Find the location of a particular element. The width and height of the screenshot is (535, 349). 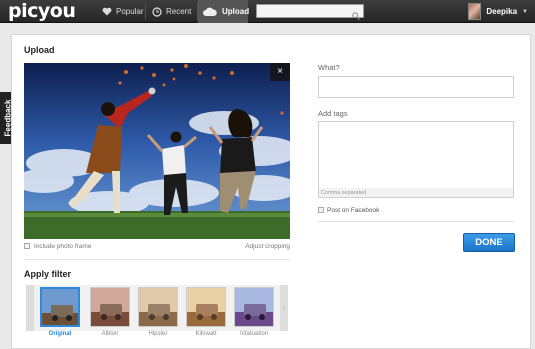

tags-input is located at coordinates (416, 155).